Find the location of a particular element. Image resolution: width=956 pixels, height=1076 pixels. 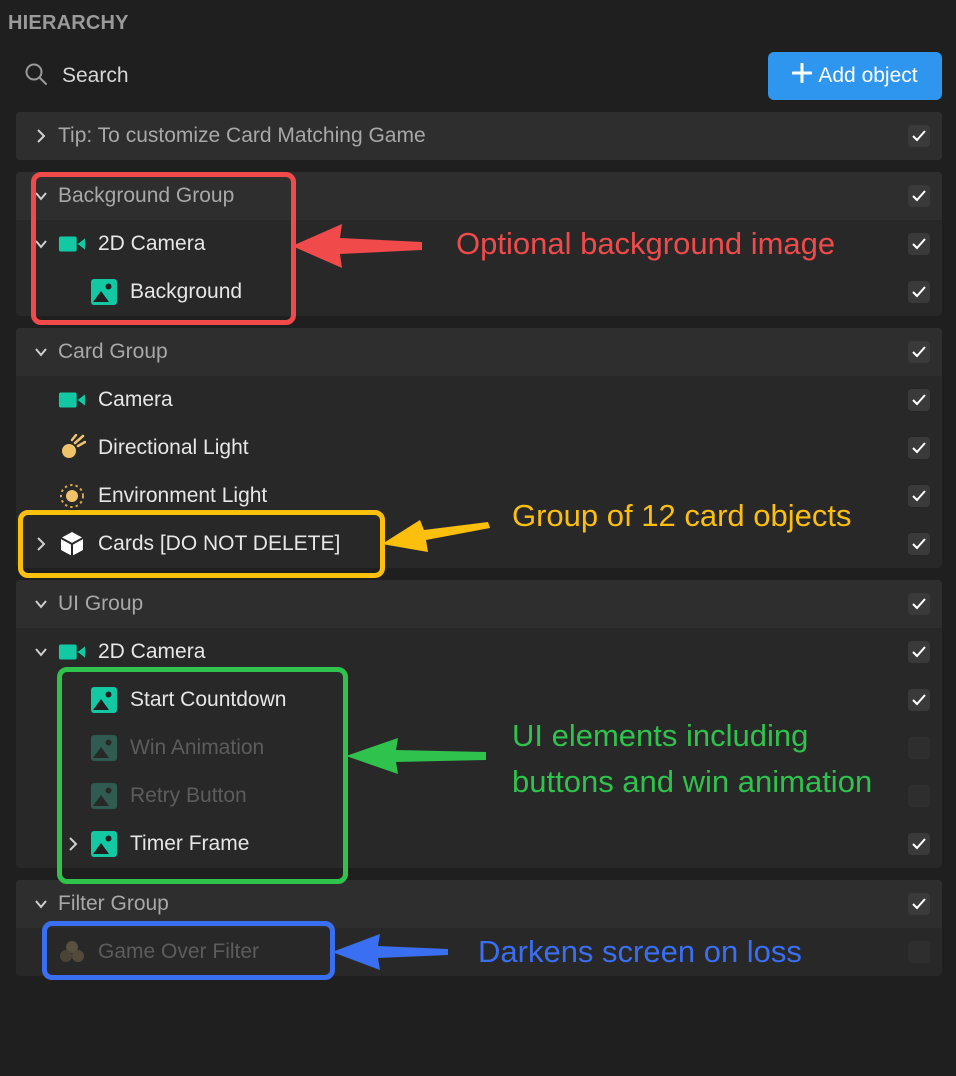

tip-row: Tip: To customize Card Matching Game is located at coordinates (479, 136).